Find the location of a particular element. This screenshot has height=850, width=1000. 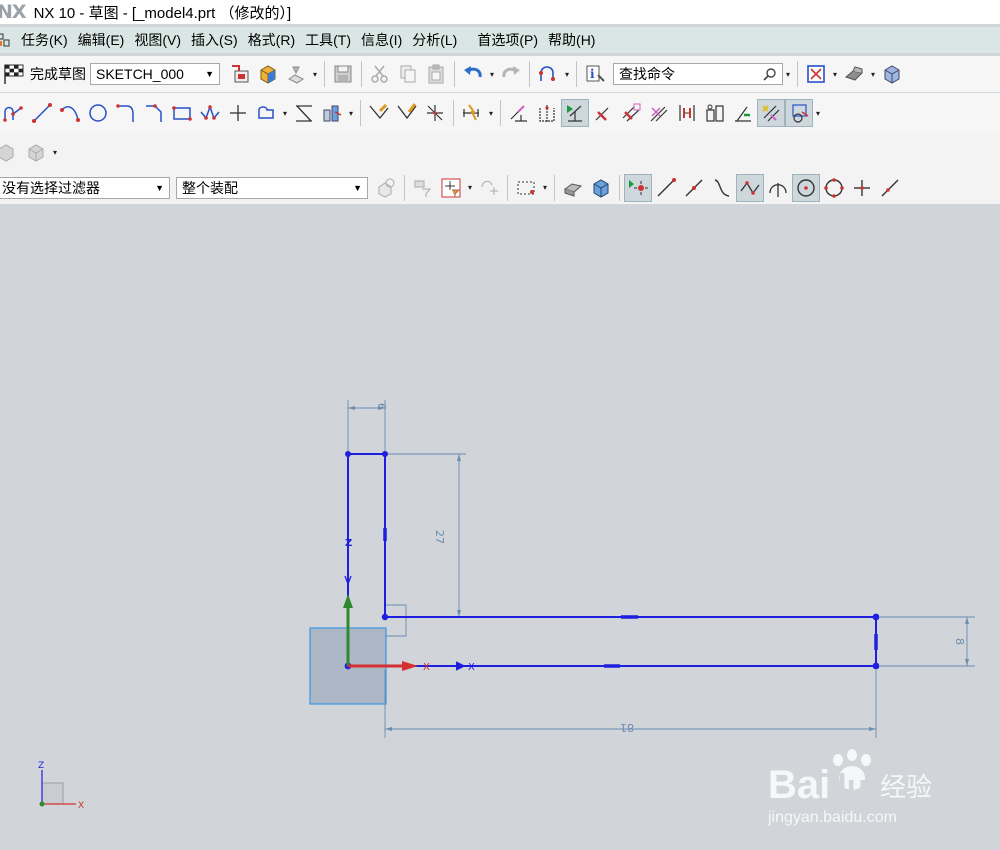

copy-button is located at coordinates (408, 74).